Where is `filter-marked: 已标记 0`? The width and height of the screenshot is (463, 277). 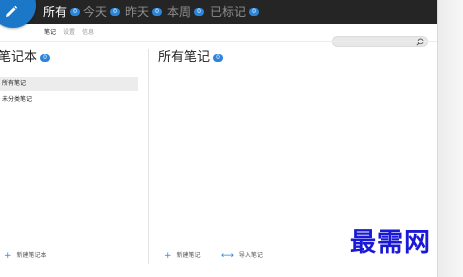
filter-marked: 已标记 0 is located at coordinates (235, 12).